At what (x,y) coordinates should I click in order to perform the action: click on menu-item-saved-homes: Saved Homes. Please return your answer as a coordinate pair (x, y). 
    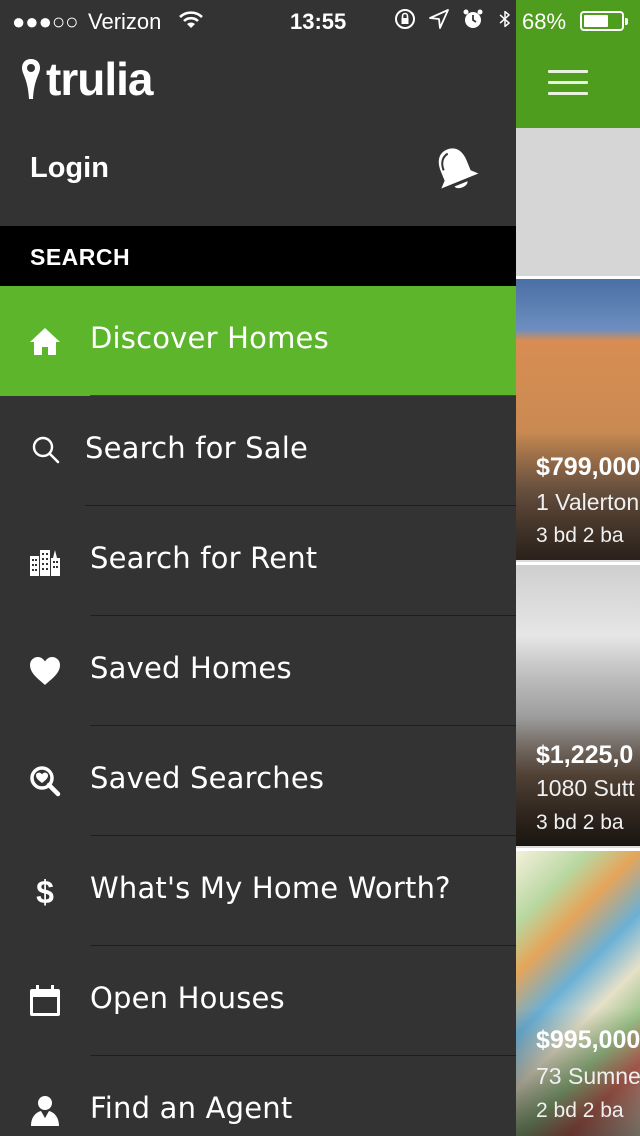
    Looking at the image, I should click on (258, 671).